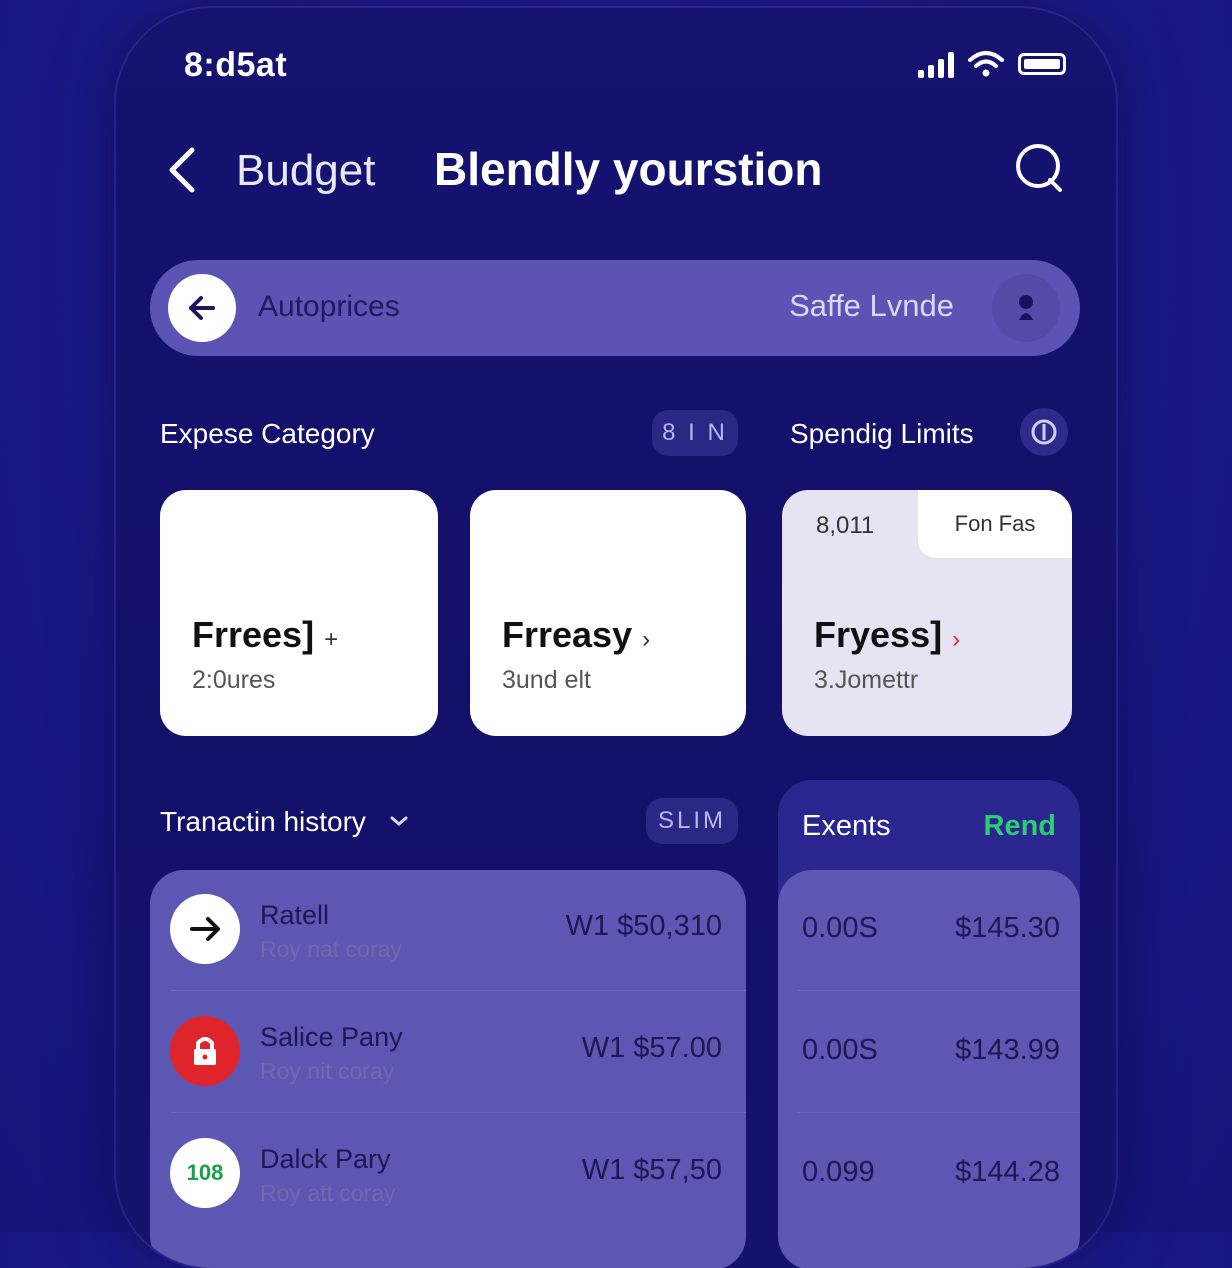 The image size is (1232, 1268). I want to click on transaction-name: Dalck Pary, so click(325, 1159).